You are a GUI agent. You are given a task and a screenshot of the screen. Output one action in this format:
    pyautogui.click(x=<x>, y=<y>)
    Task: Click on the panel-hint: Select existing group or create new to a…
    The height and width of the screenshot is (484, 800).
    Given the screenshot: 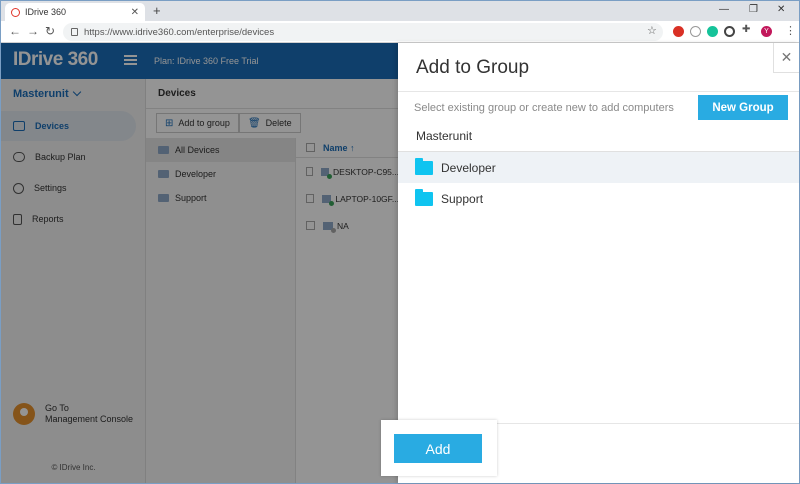 What is the action you would take?
    pyautogui.click(x=544, y=108)
    